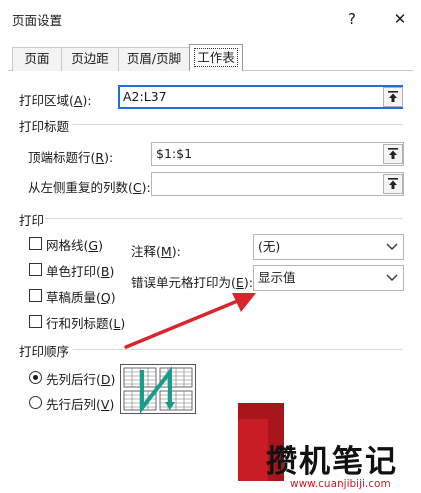  What do you see at coordinates (166, 251) in the screenshot?
I see `comments-hotkey: M` at bounding box center [166, 251].